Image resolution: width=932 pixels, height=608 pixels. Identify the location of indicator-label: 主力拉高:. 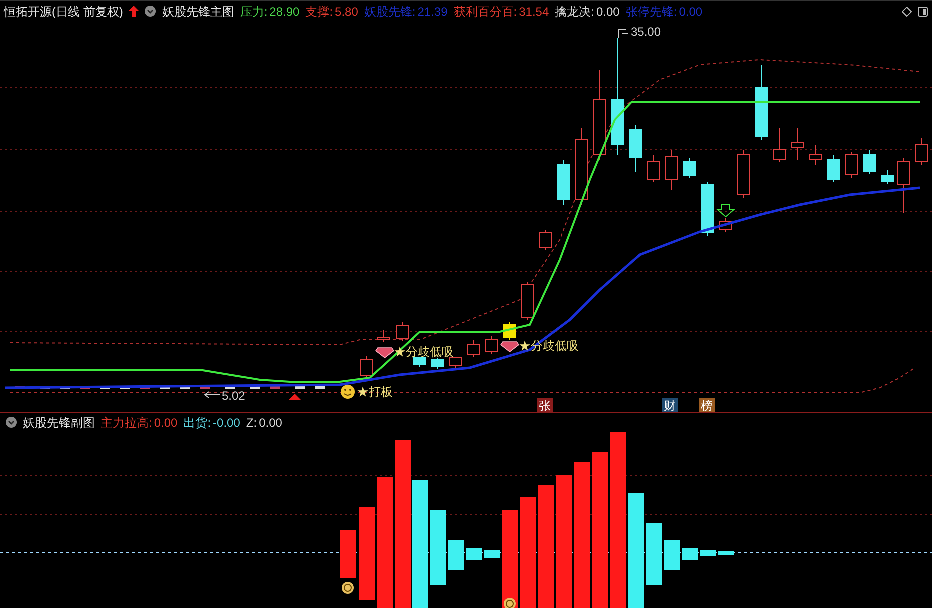
(126, 423).